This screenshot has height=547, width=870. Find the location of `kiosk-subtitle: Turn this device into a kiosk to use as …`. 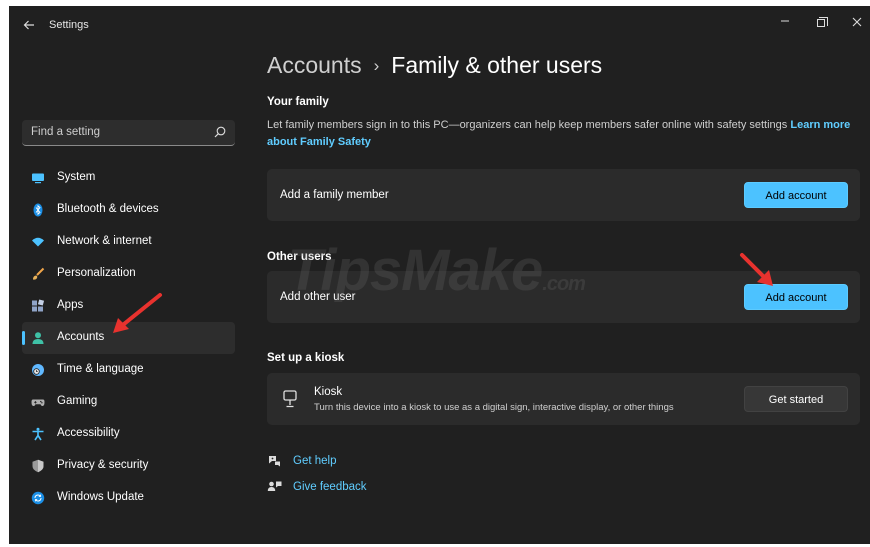

kiosk-subtitle: Turn this device into a kiosk to use as … is located at coordinates (494, 407).